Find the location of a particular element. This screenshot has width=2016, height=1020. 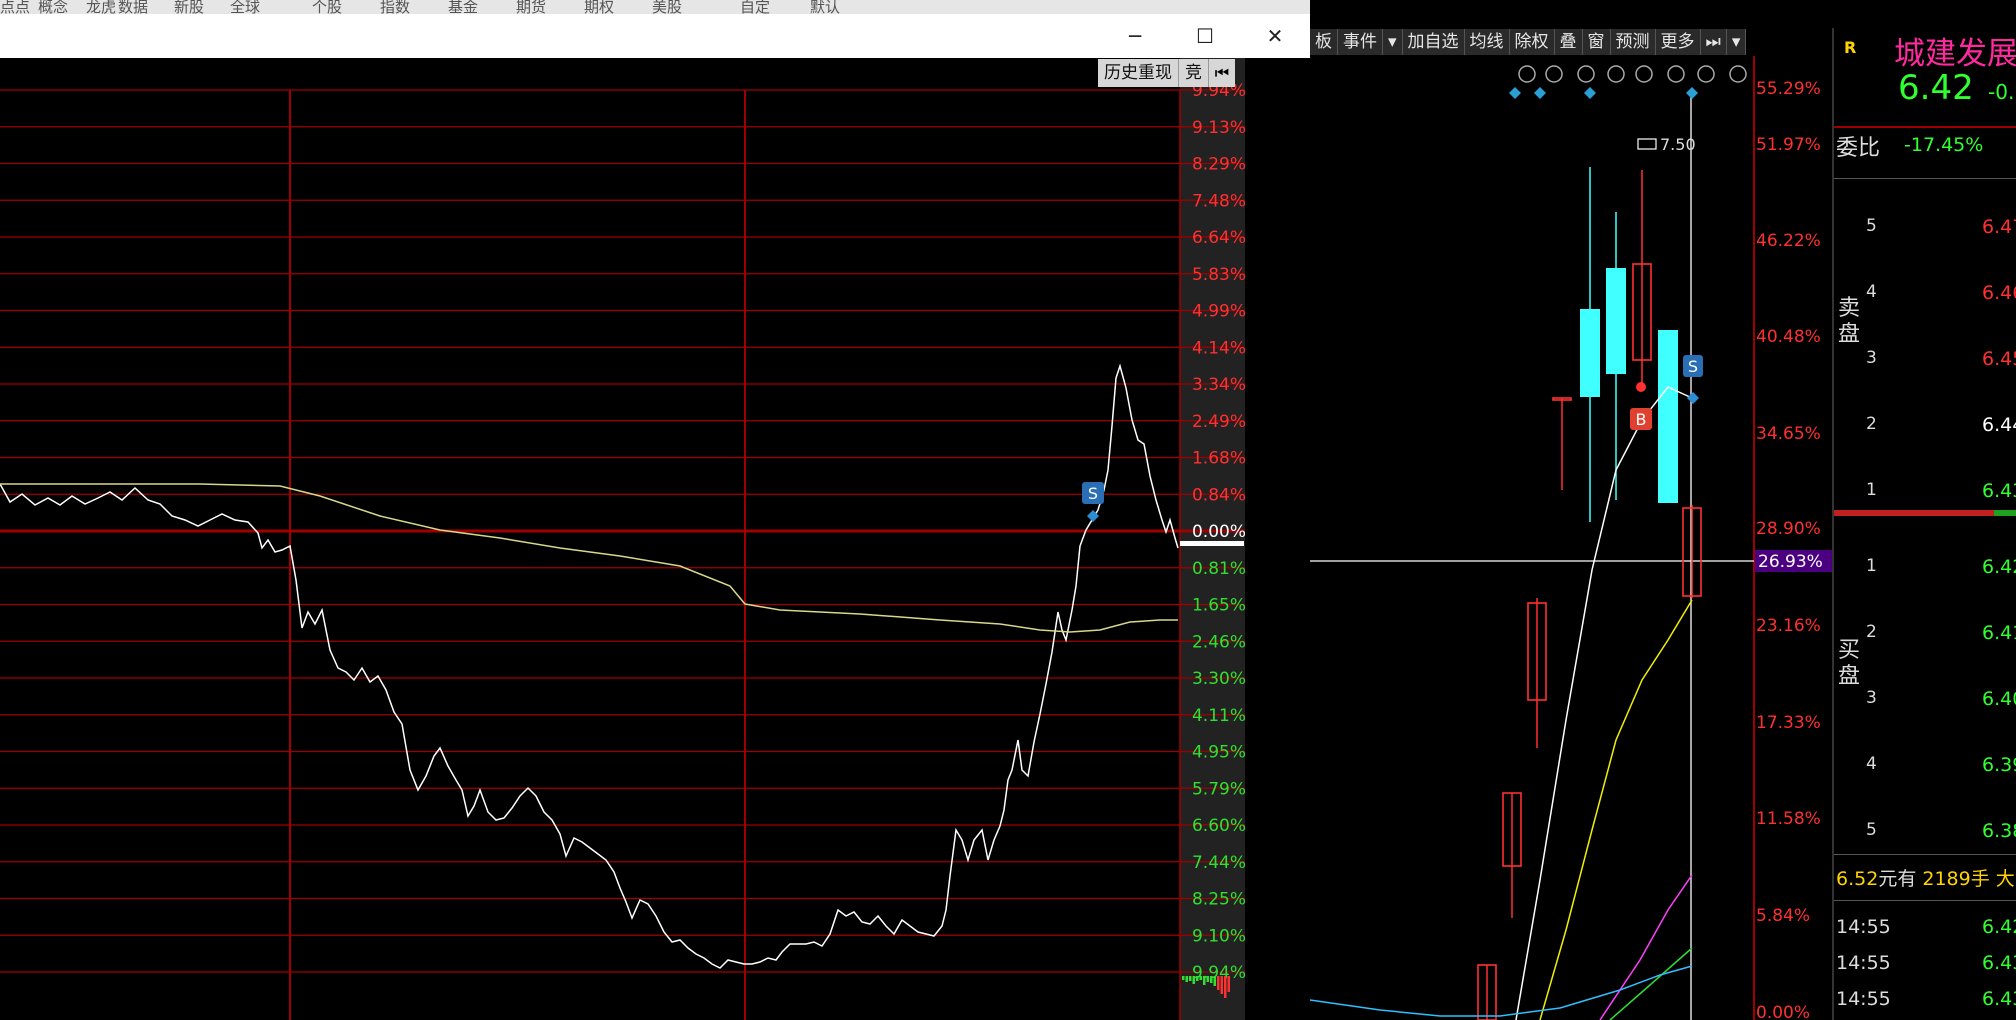

bid-price: 6.41 is located at coordinates (1999, 633).